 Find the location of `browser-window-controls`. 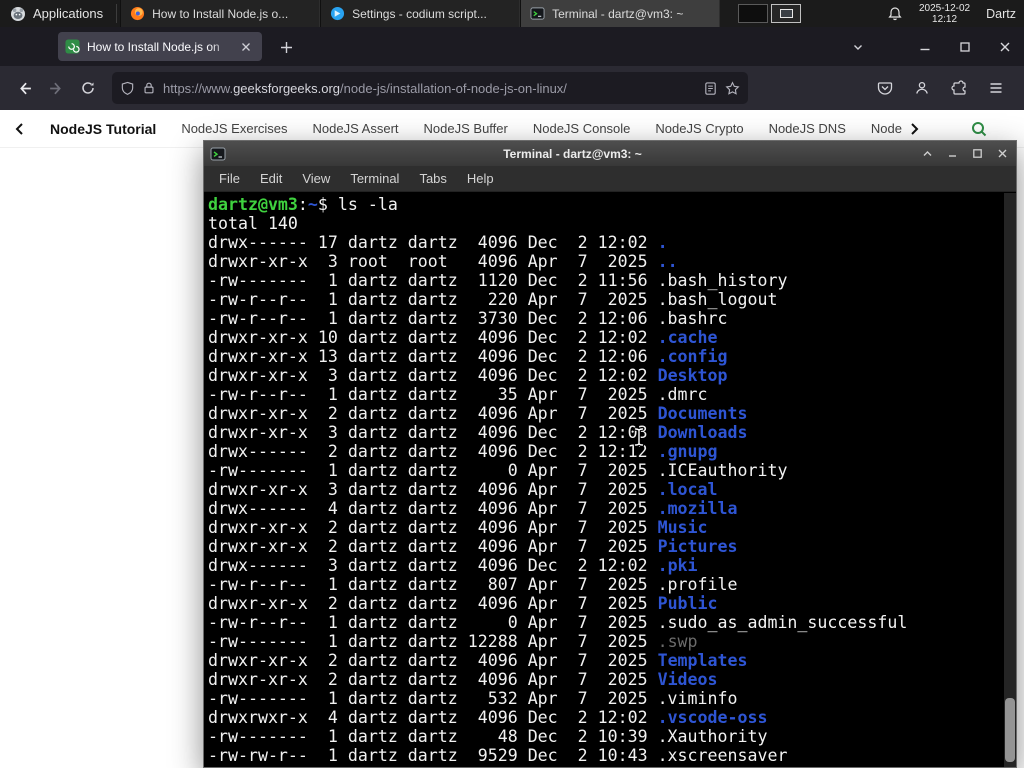

browser-window-controls is located at coordinates (965, 46).